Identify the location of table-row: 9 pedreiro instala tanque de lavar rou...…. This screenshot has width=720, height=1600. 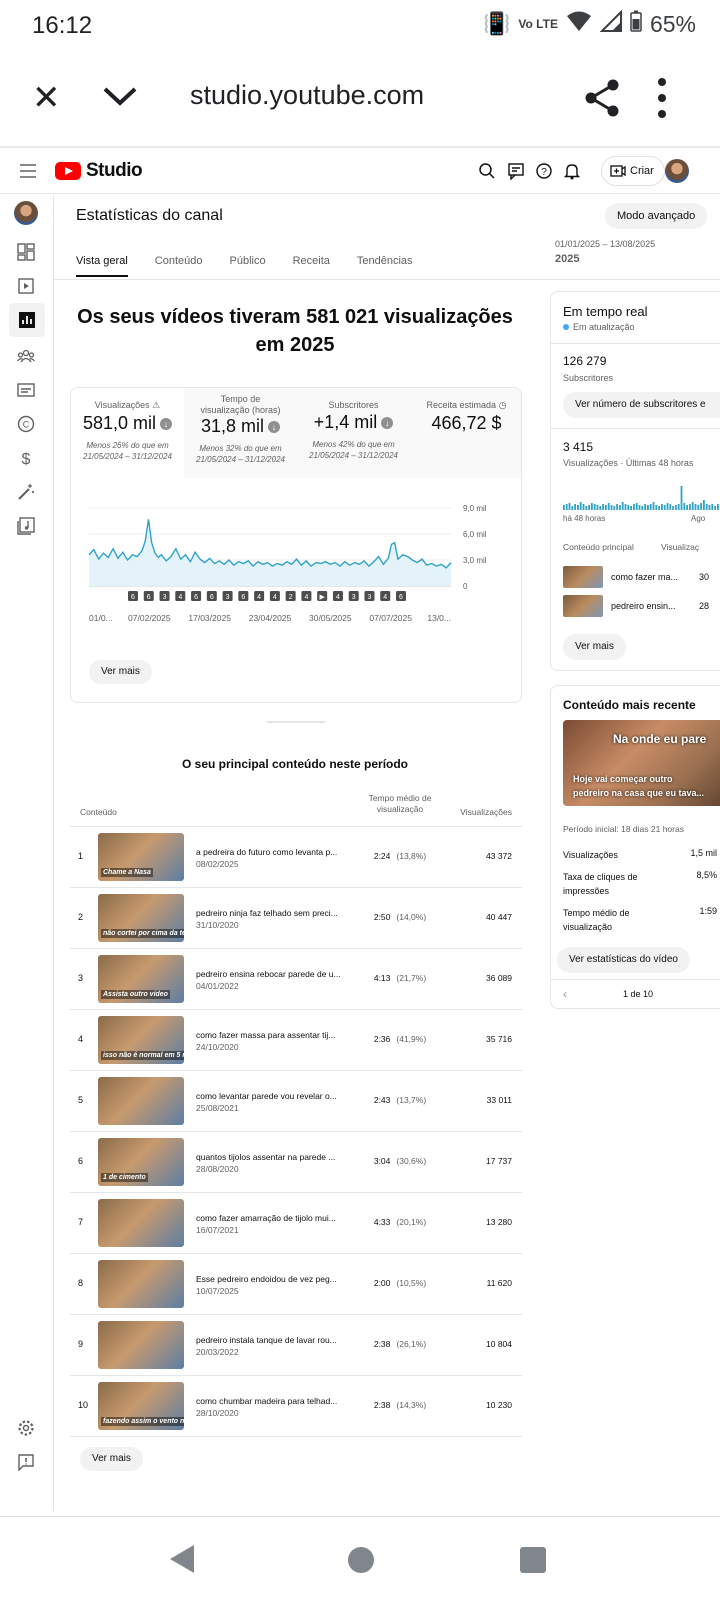
(296, 1345).